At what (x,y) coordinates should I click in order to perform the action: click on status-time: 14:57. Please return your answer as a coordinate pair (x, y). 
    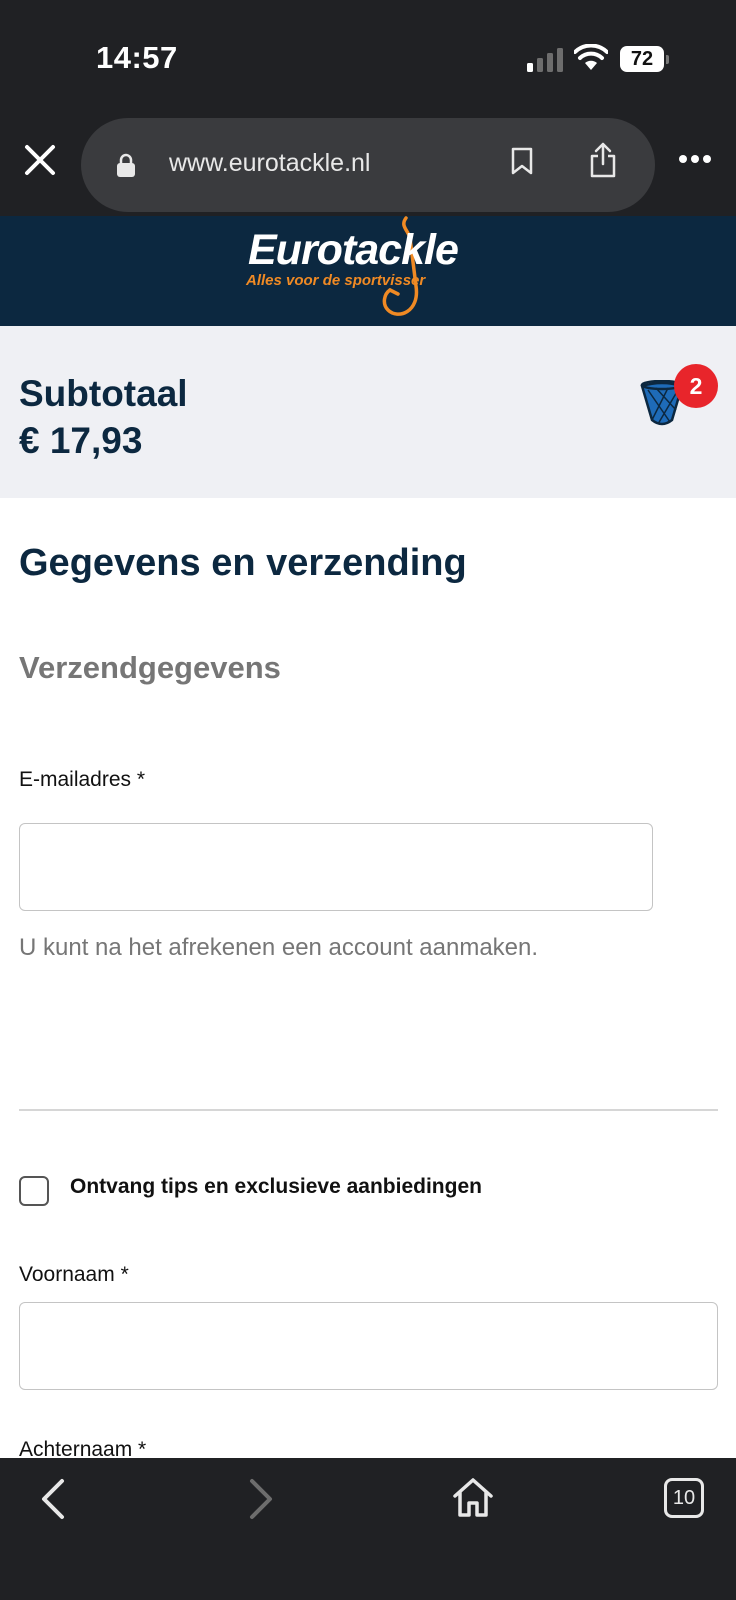
    Looking at the image, I should click on (137, 57).